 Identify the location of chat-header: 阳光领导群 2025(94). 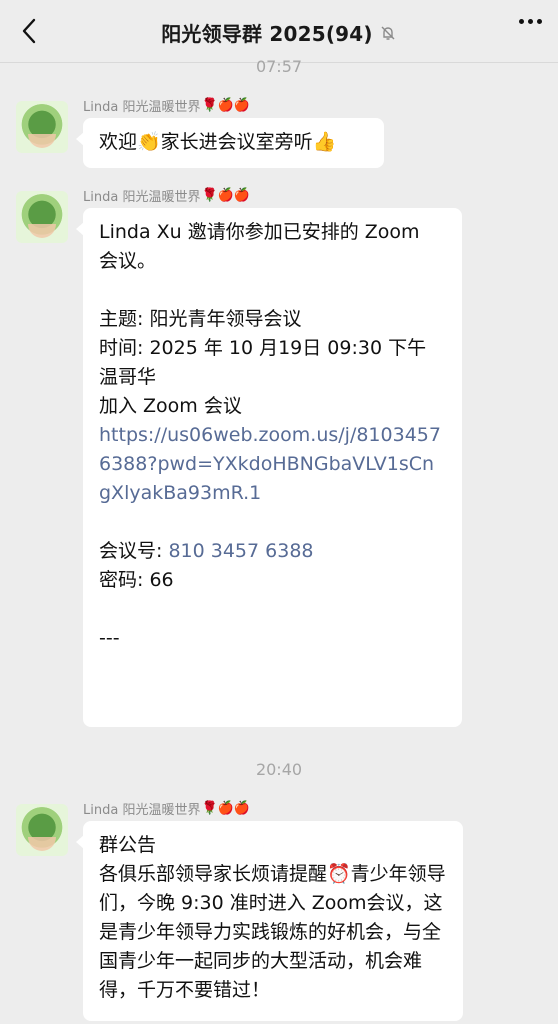
(279, 31).